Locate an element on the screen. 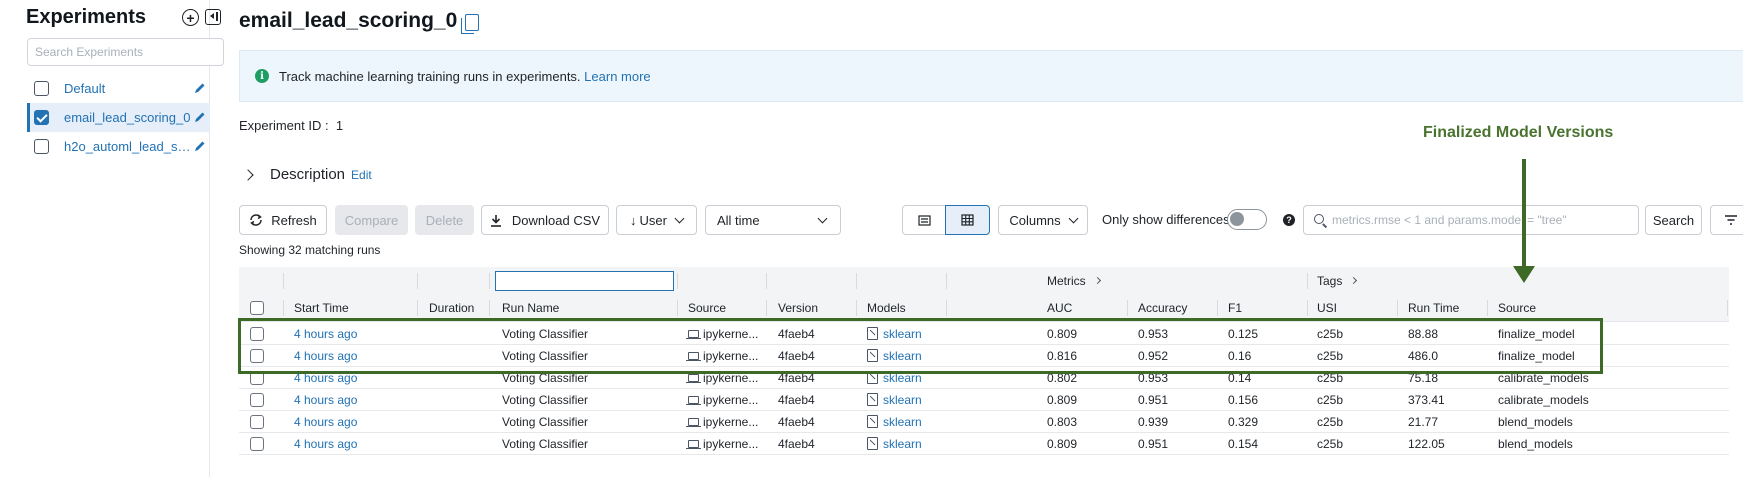  description-label: Description is located at coordinates (307, 174).